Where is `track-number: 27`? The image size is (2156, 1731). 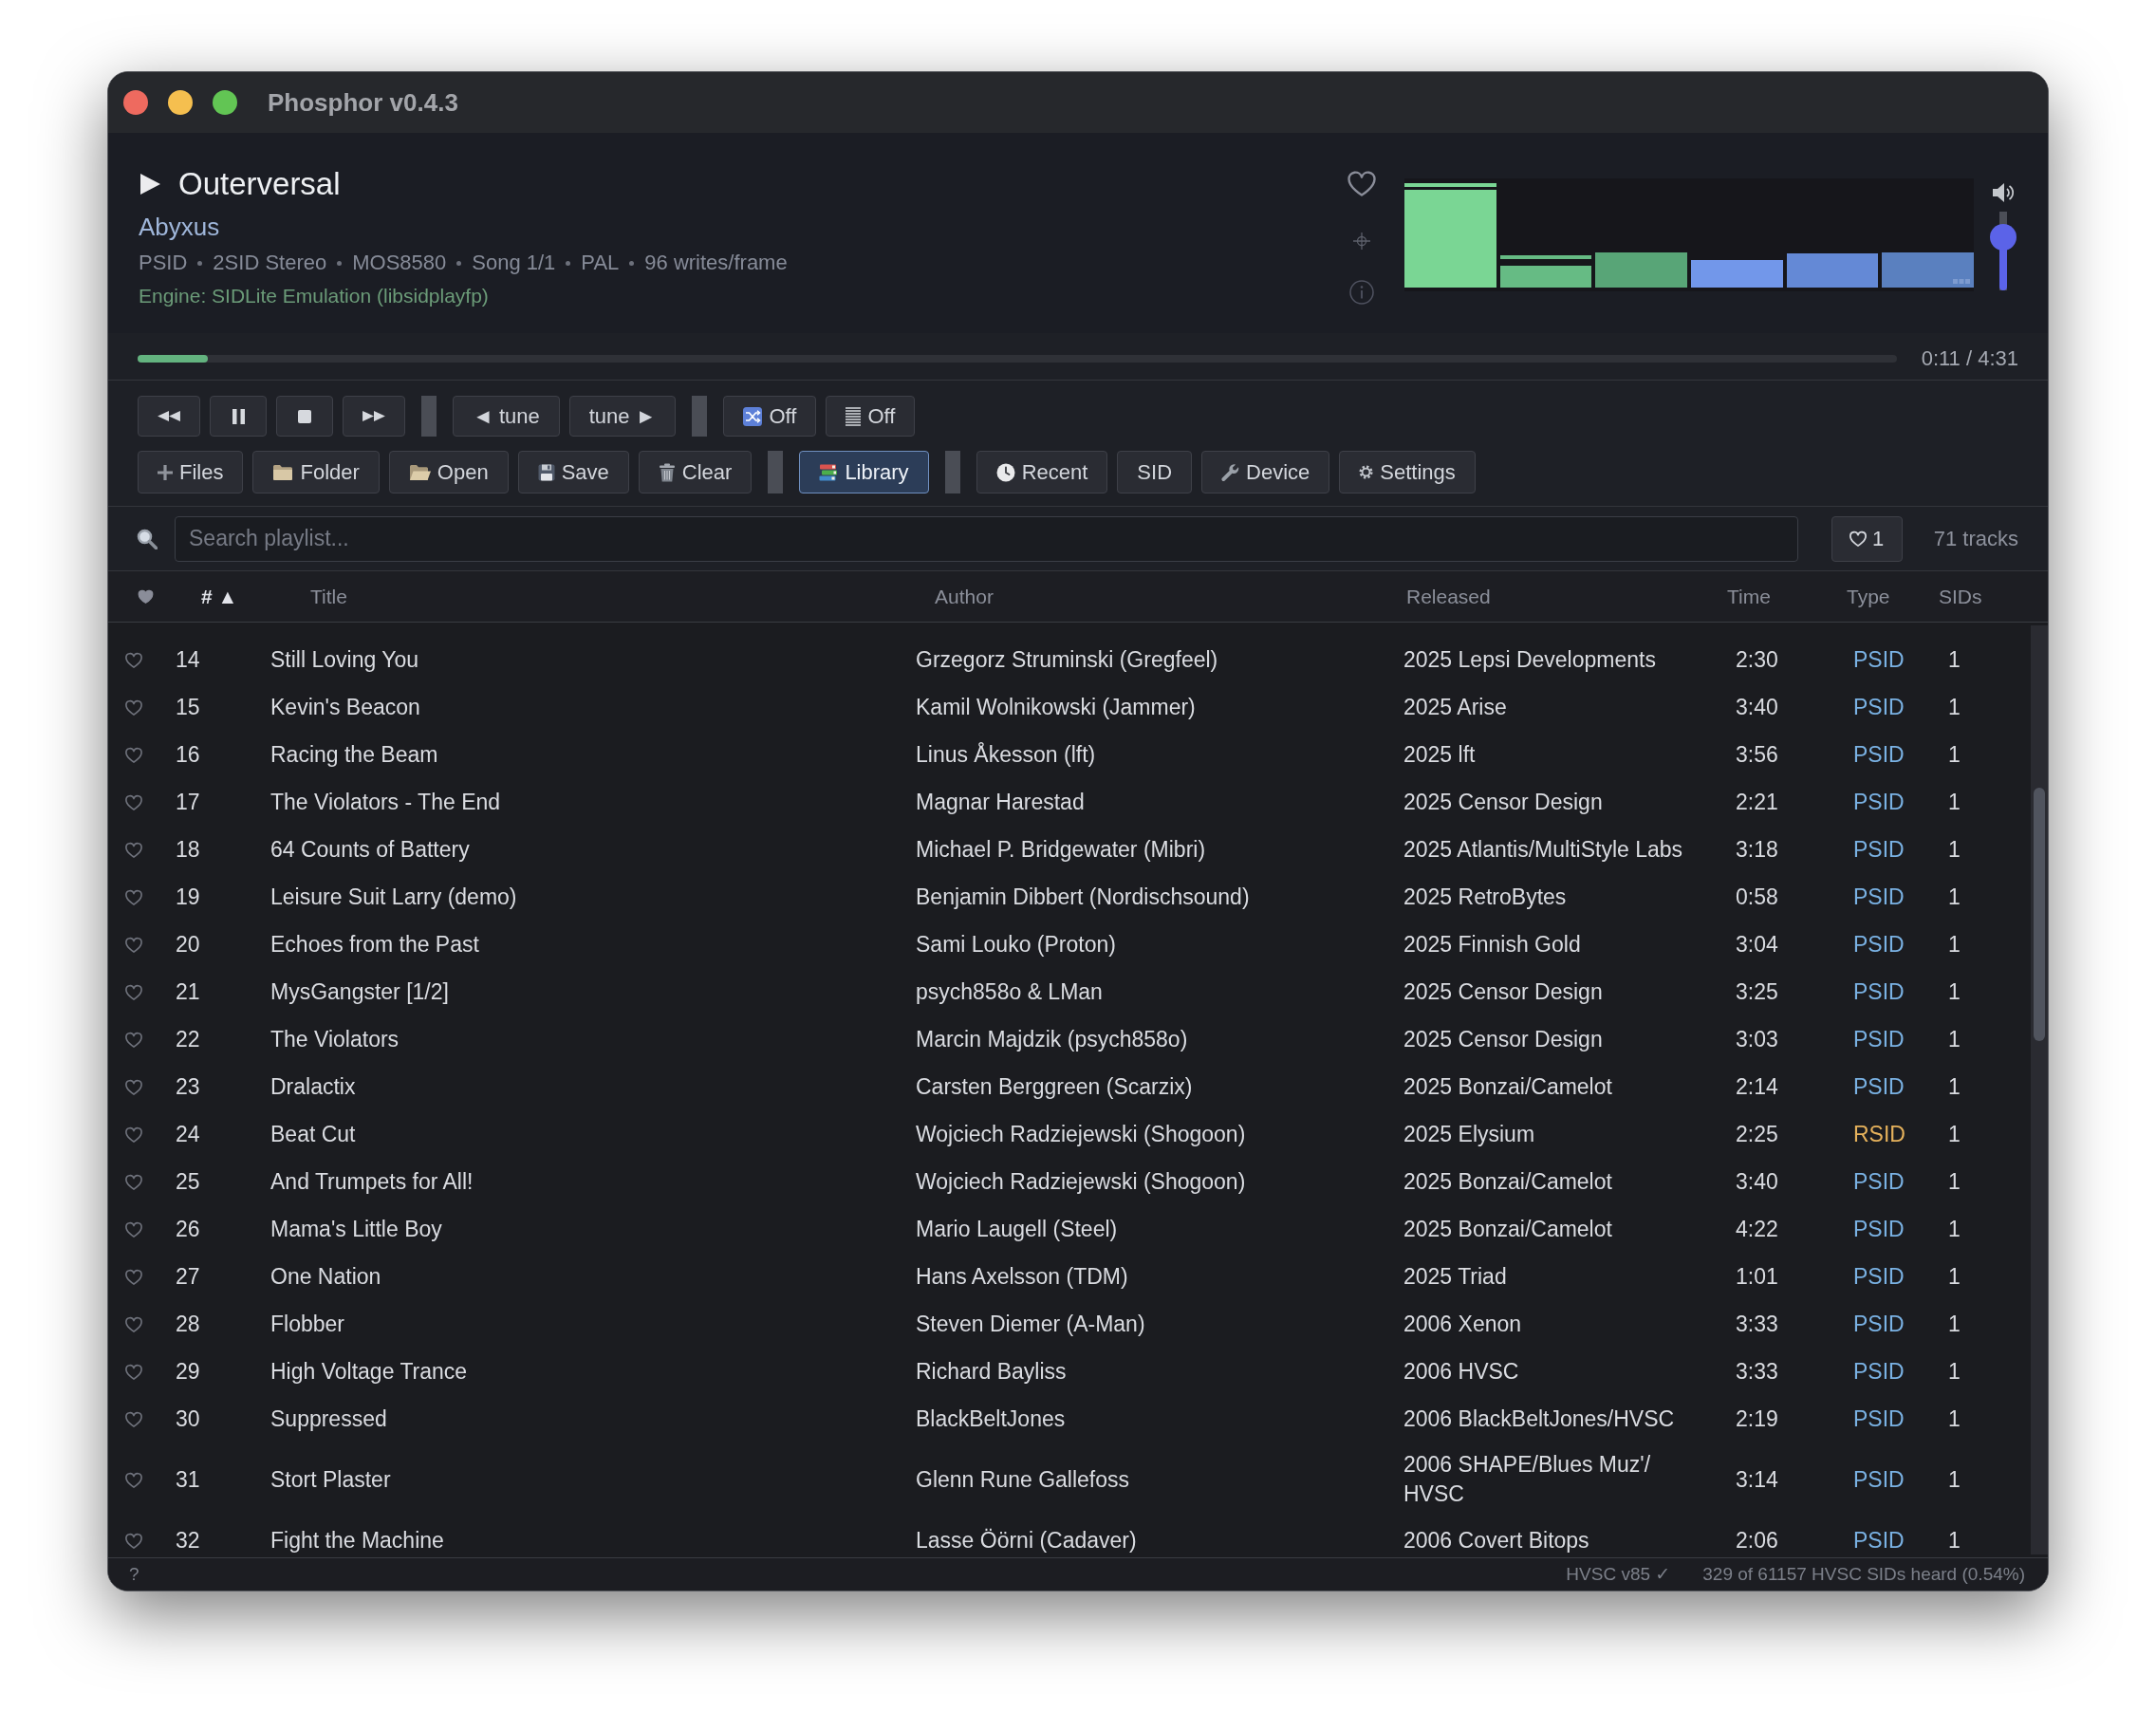 track-number: 27 is located at coordinates (188, 1276).